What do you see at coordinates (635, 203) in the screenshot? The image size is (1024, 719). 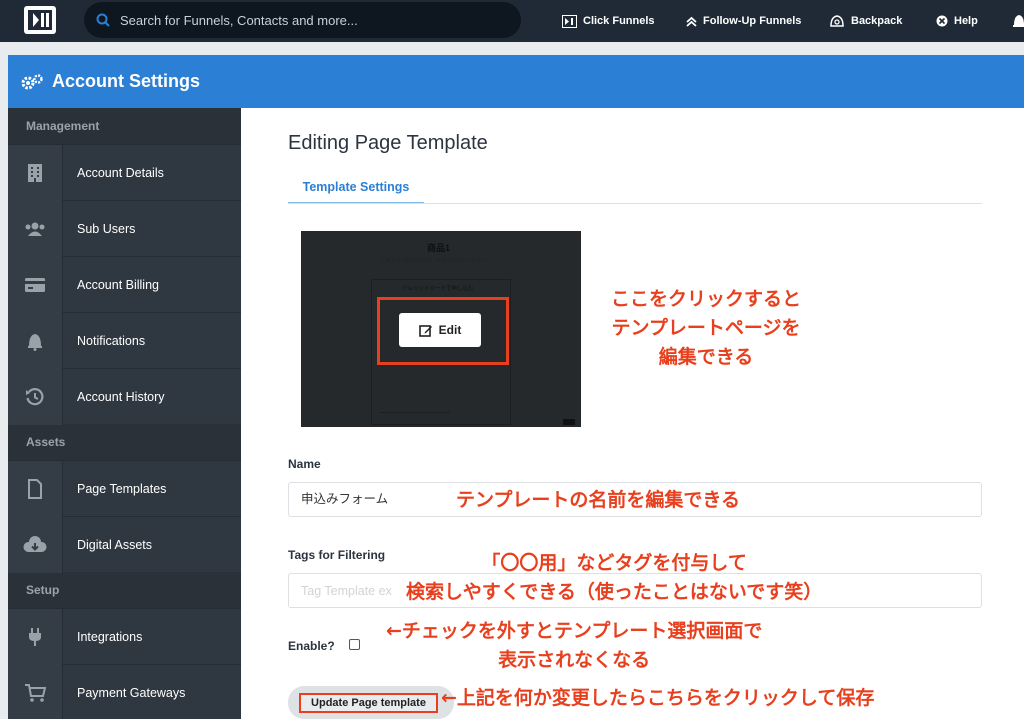 I see `tab-divider` at bounding box center [635, 203].